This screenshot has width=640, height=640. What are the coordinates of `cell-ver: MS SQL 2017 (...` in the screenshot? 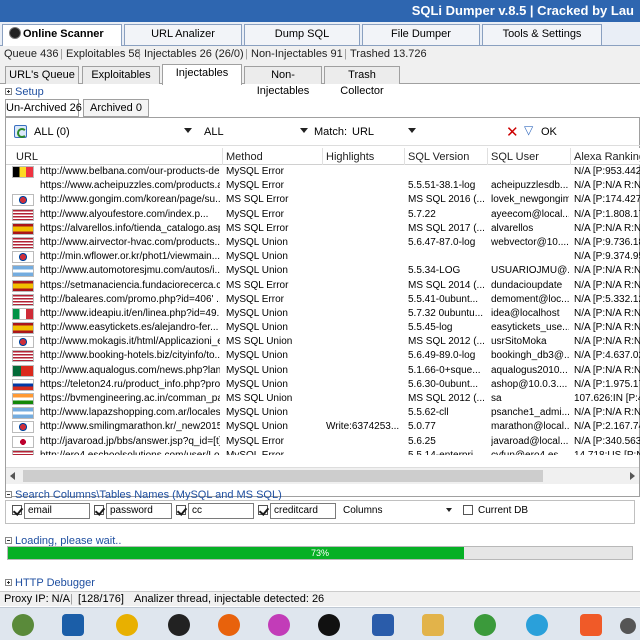 It's located at (446, 228).